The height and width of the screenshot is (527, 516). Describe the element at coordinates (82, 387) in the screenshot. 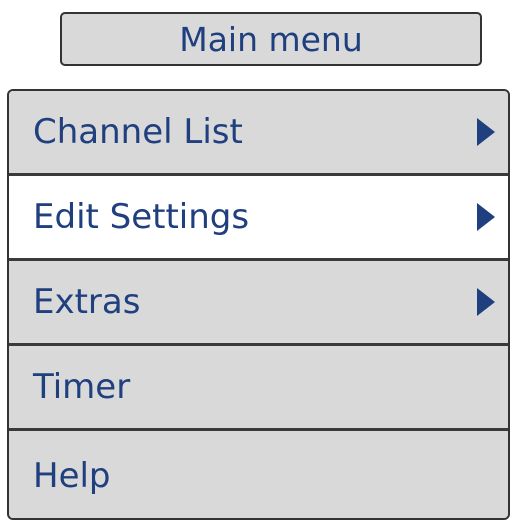

I see `menu-item-label: Timer` at that location.